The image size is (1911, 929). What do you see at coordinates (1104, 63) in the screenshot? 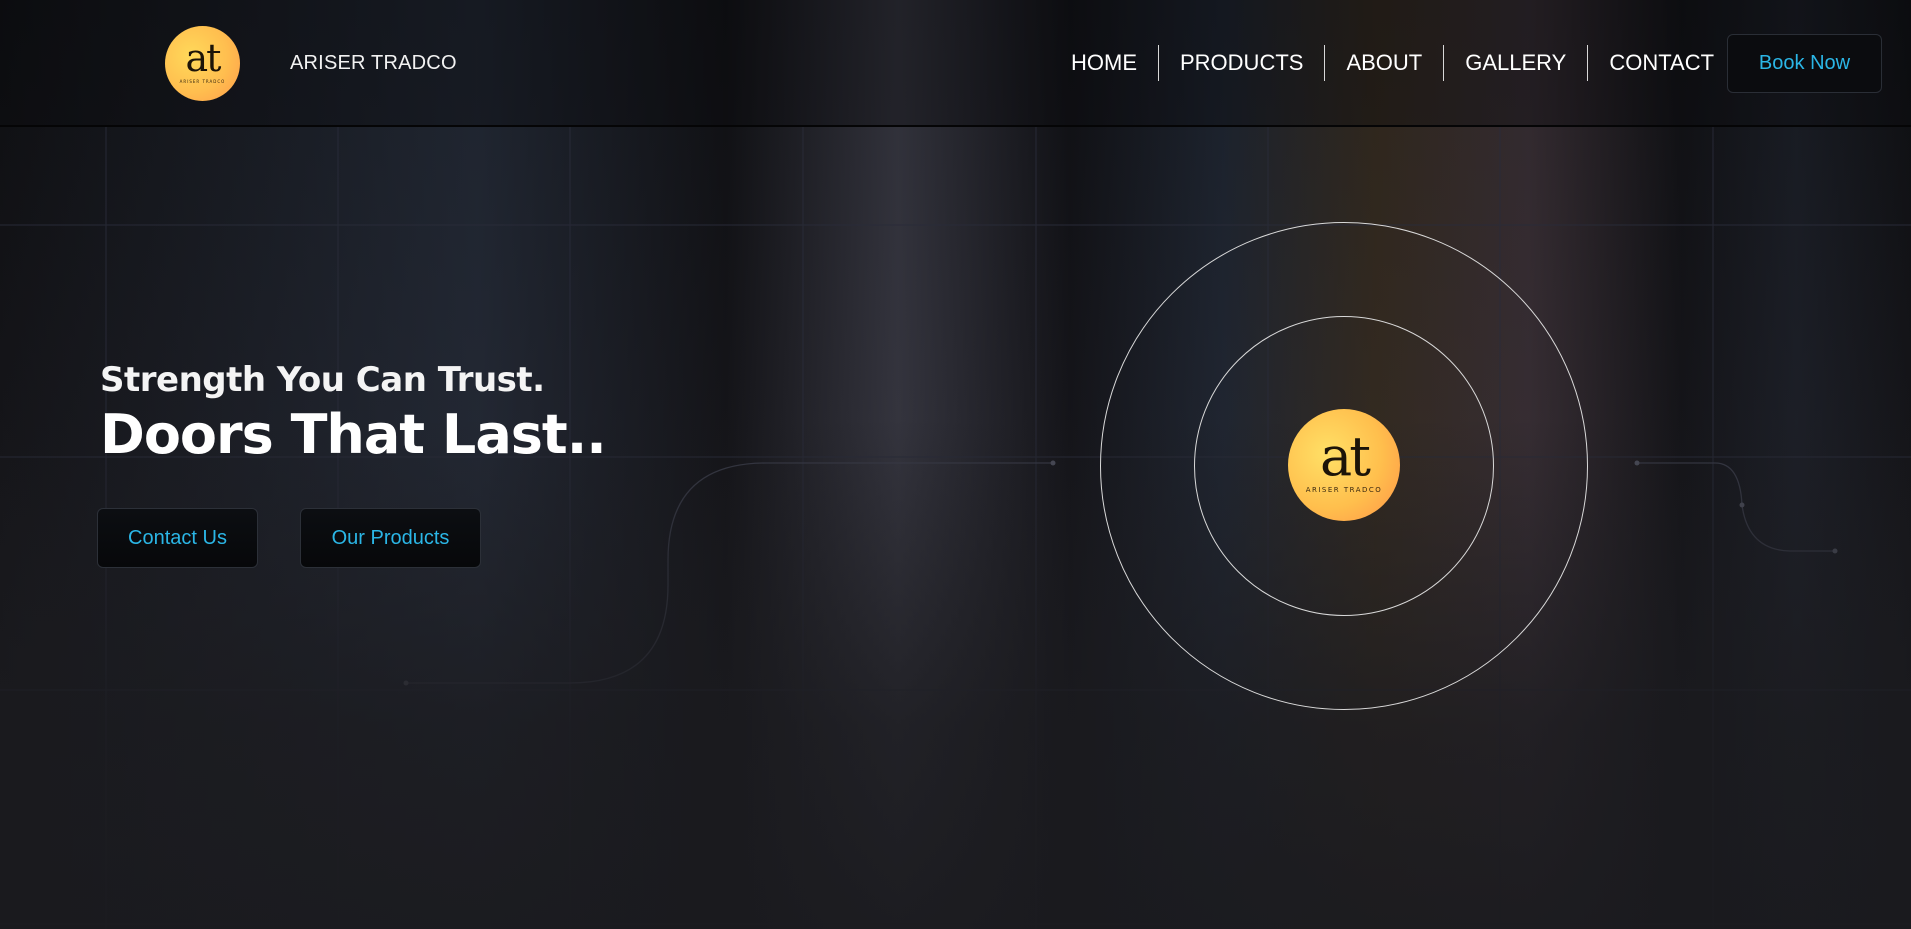
I see `nav-home: HOME` at bounding box center [1104, 63].